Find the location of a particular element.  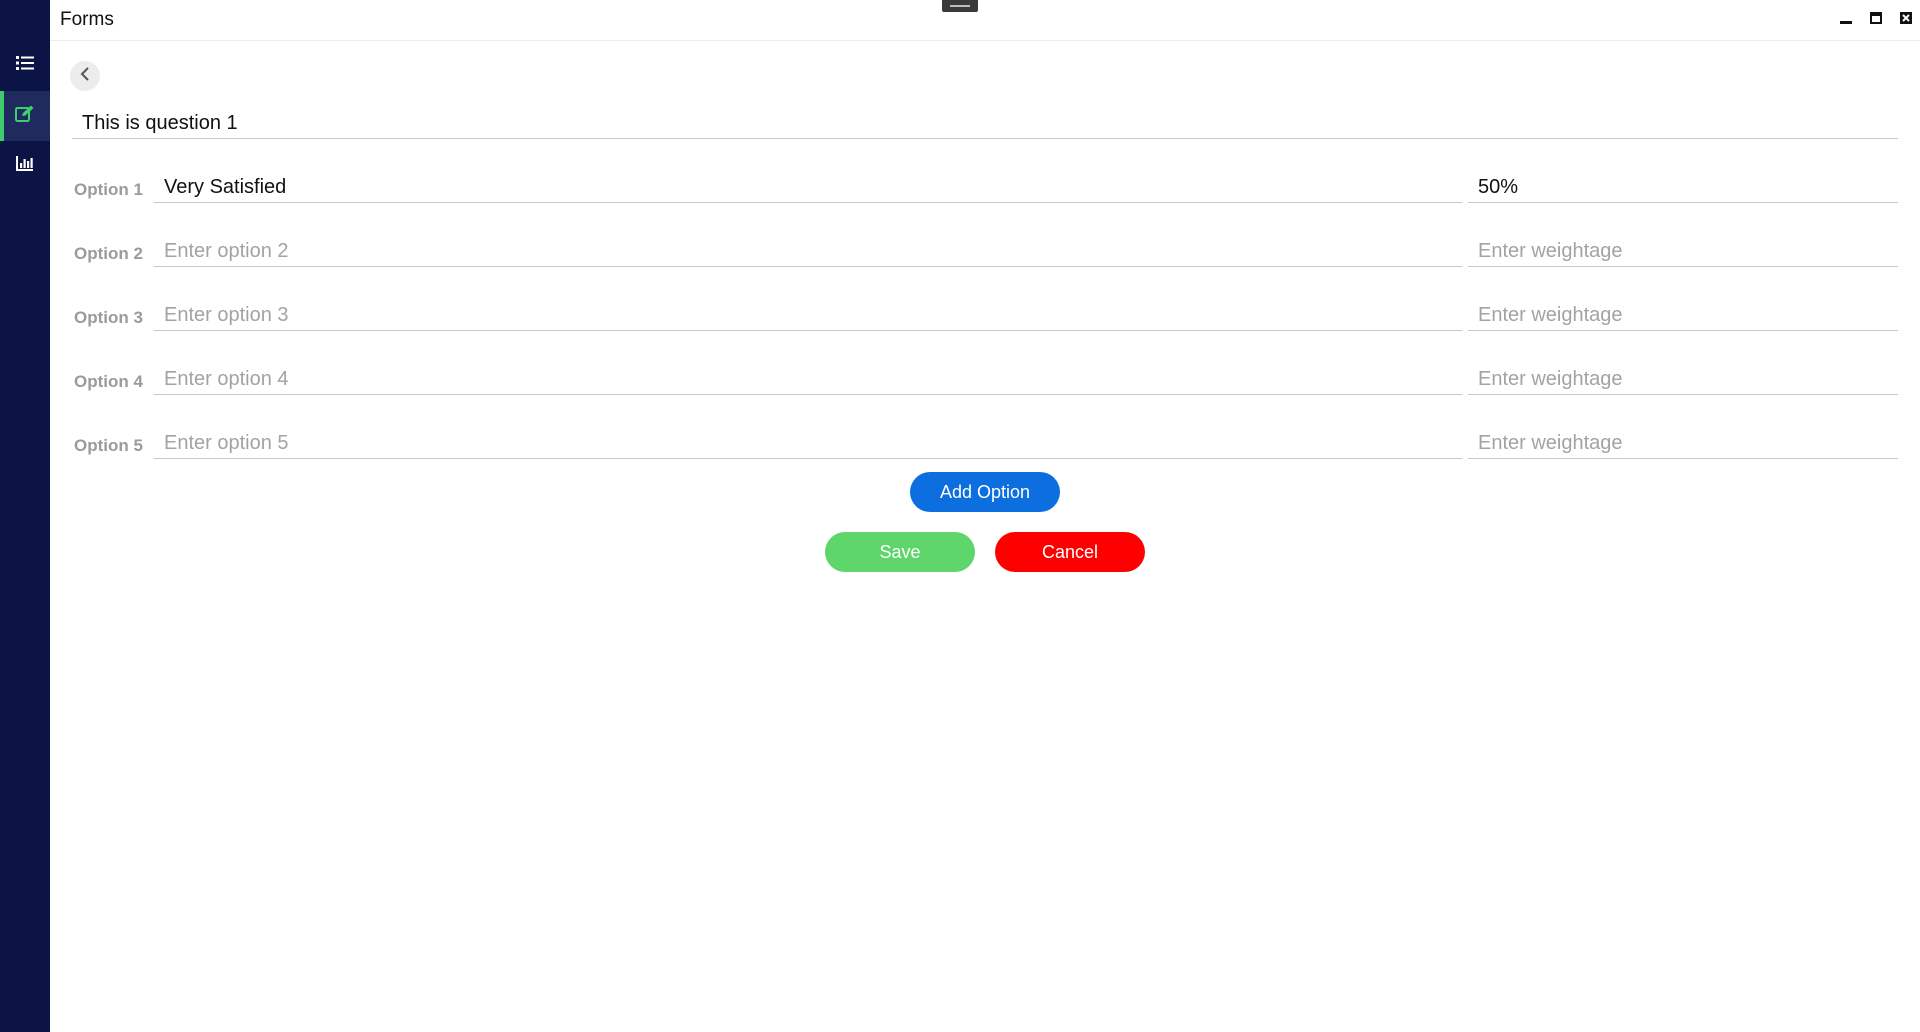

window-controls is located at coordinates (1876, 20).